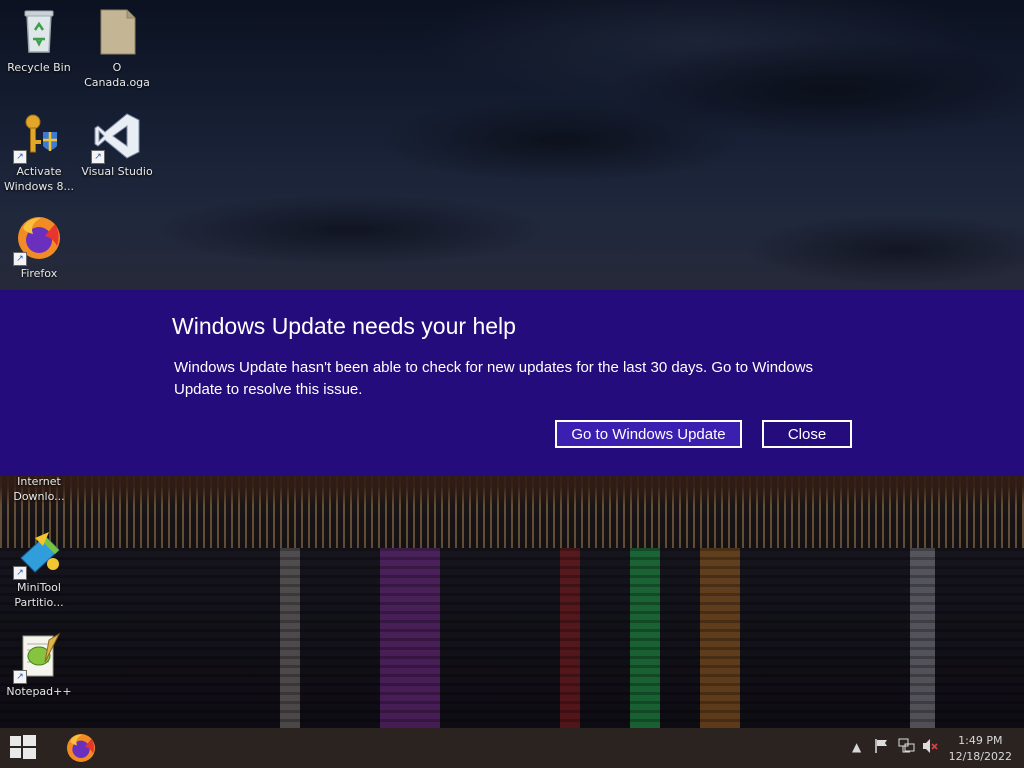  I want to click on taskbar-firefox-button, so click(81, 748).